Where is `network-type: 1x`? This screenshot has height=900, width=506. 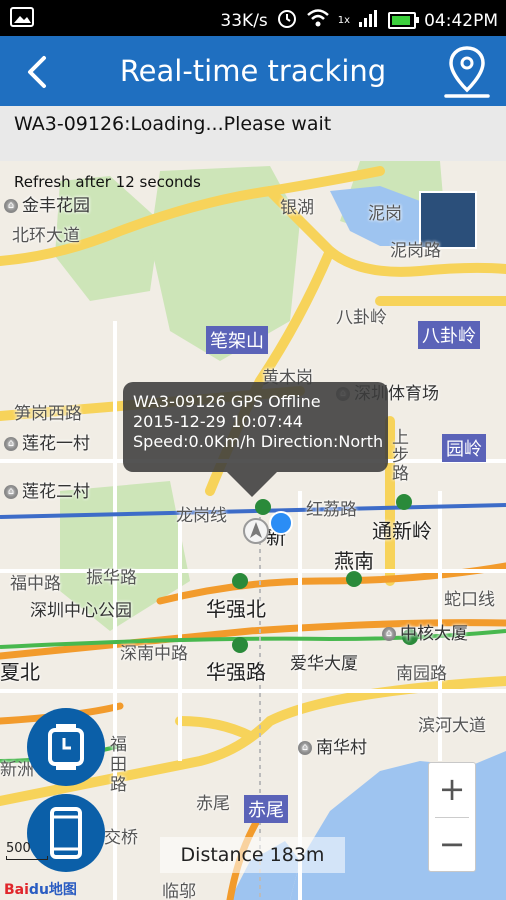 network-type: 1x is located at coordinates (344, 20).